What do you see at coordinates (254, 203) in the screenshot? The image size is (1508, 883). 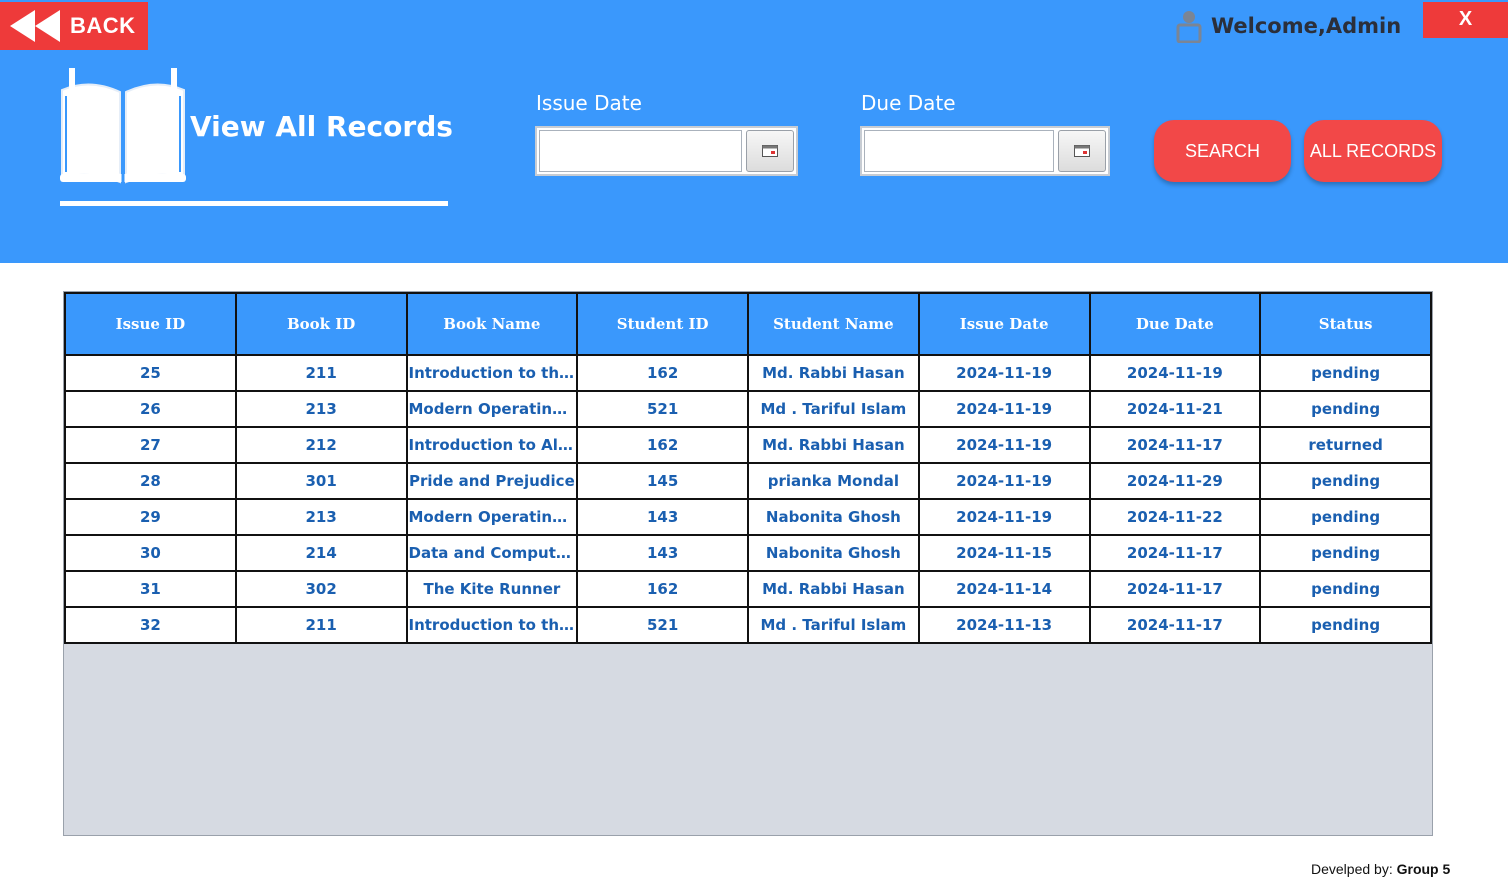 I see `title-underline` at bounding box center [254, 203].